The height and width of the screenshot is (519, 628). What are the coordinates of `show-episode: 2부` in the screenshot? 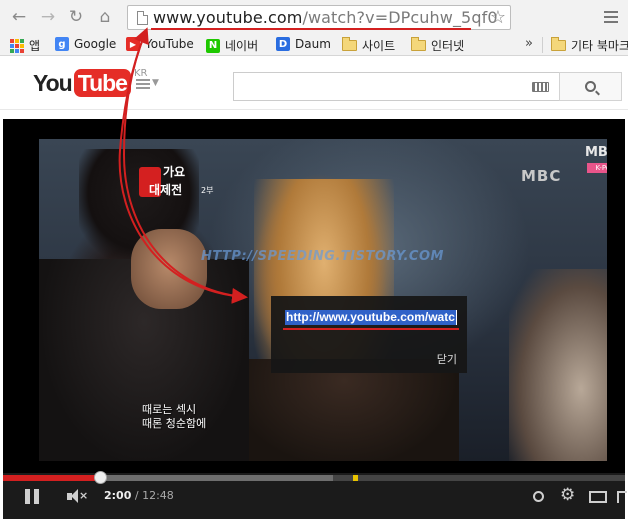 It's located at (207, 190).